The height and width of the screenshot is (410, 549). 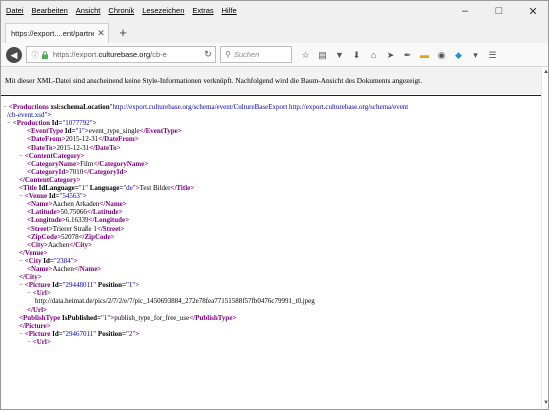 I want to click on bookmarks-library-icon: ▤, so click(x=322, y=55).